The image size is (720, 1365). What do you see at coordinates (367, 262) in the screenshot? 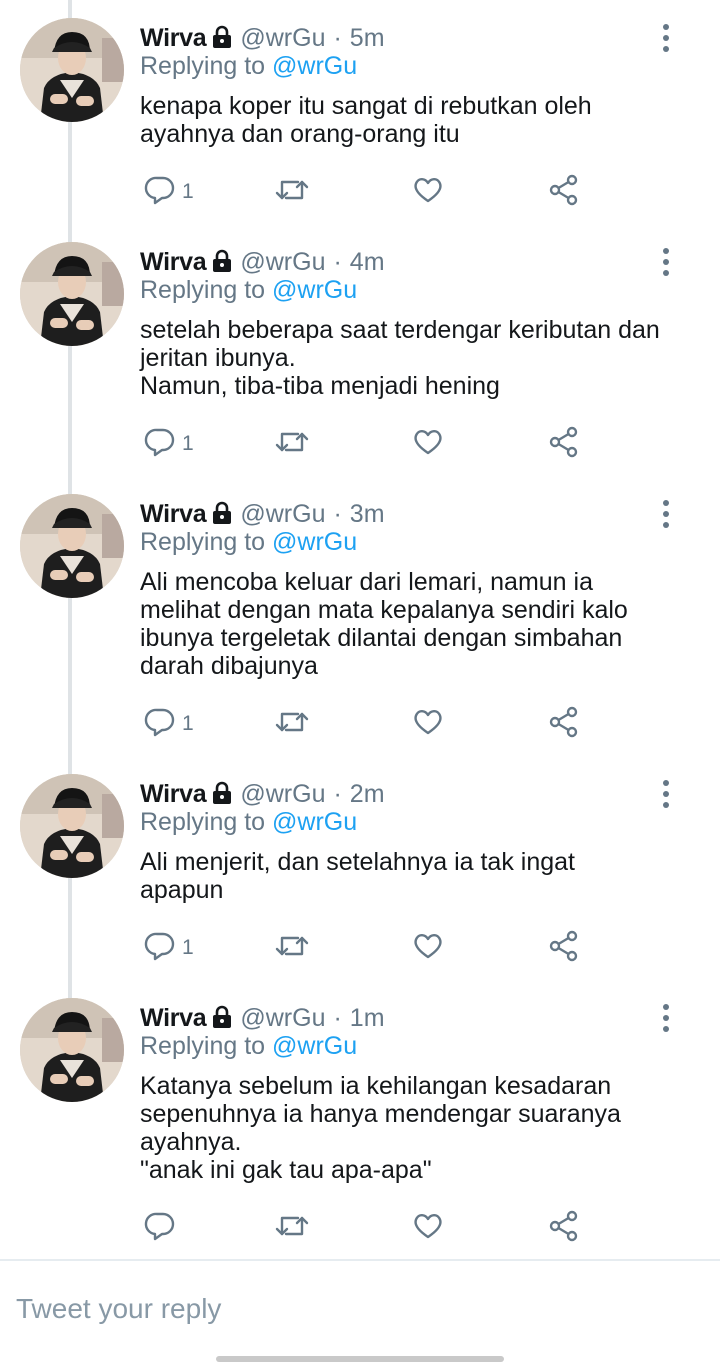
I see `timestamp: 4m` at bounding box center [367, 262].